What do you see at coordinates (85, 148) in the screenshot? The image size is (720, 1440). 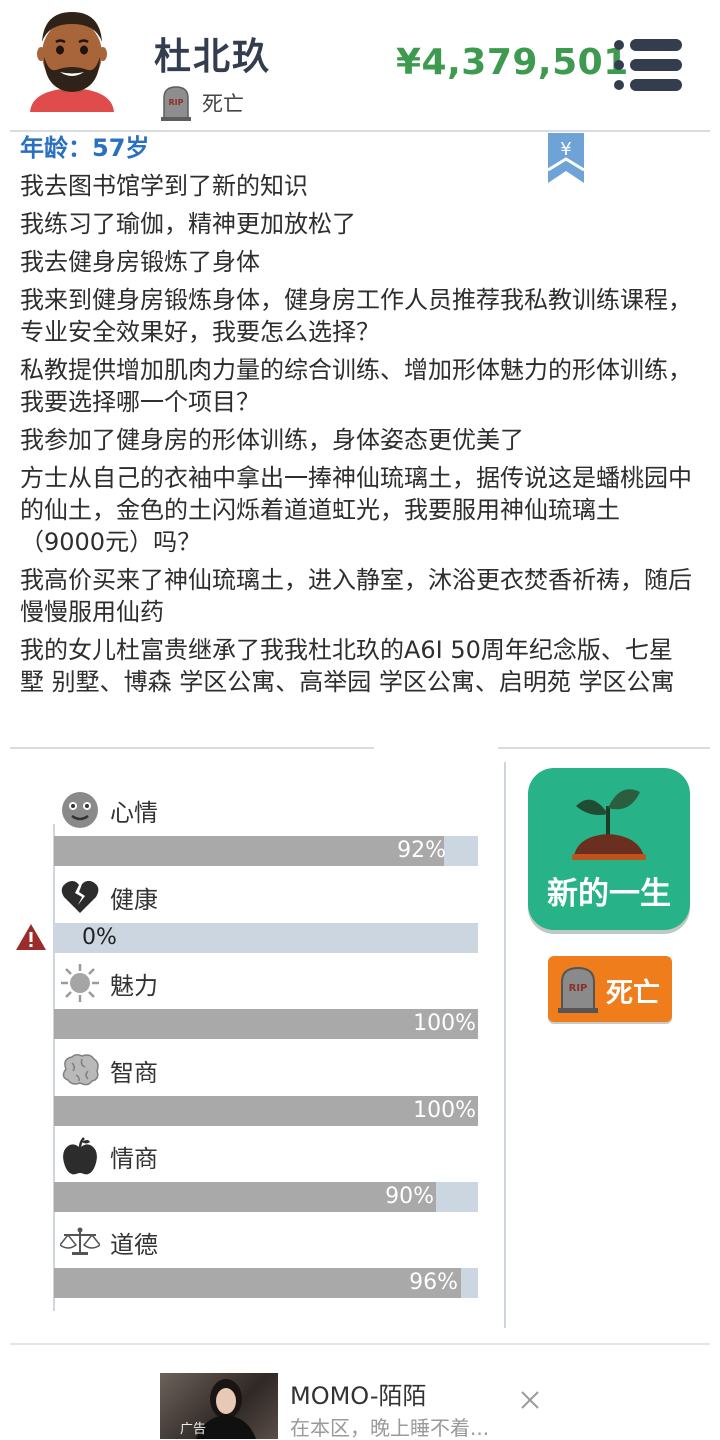 I see `age-line: 年龄：57岁` at bounding box center [85, 148].